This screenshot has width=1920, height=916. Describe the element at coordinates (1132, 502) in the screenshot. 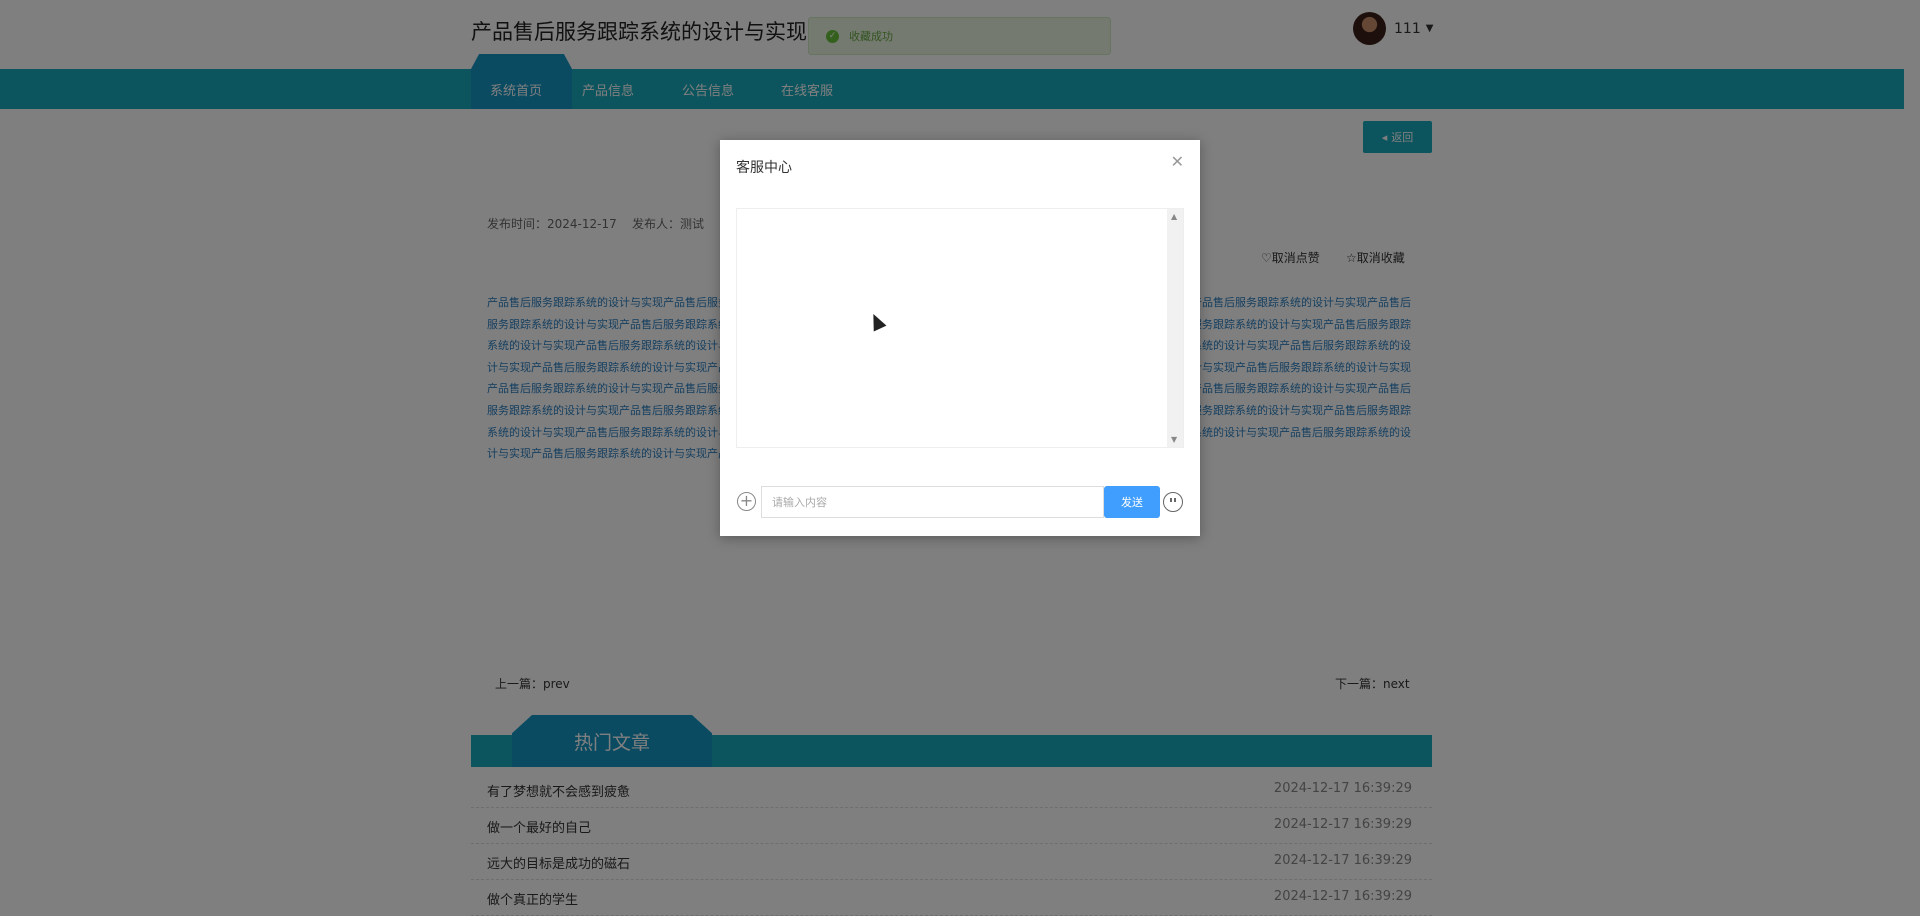

I see `send-button: 发送` at that location.